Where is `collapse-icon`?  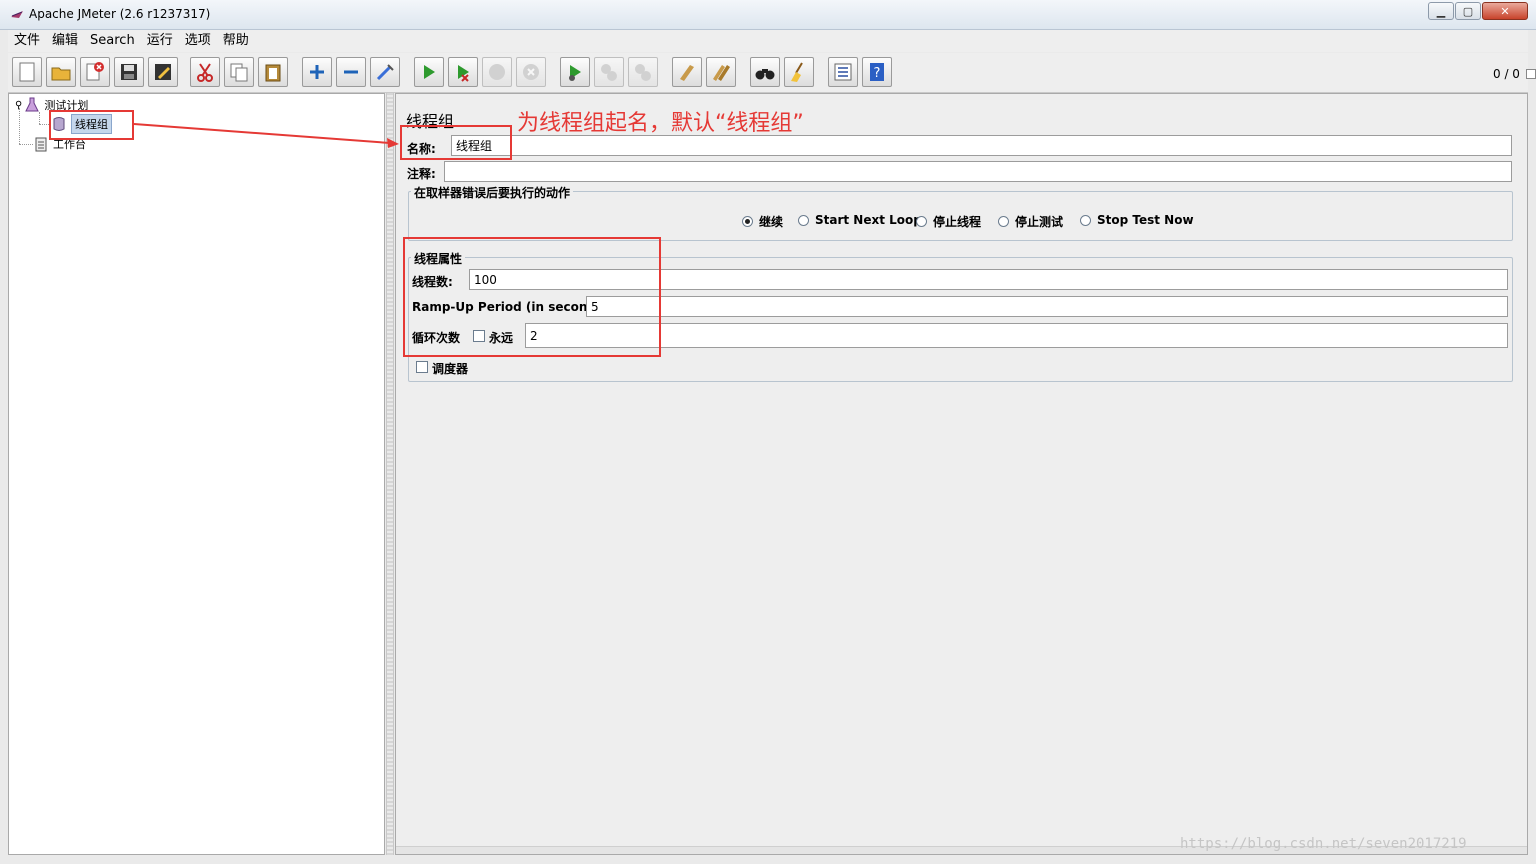 collapse-icon is located at coordinates (351, 72).